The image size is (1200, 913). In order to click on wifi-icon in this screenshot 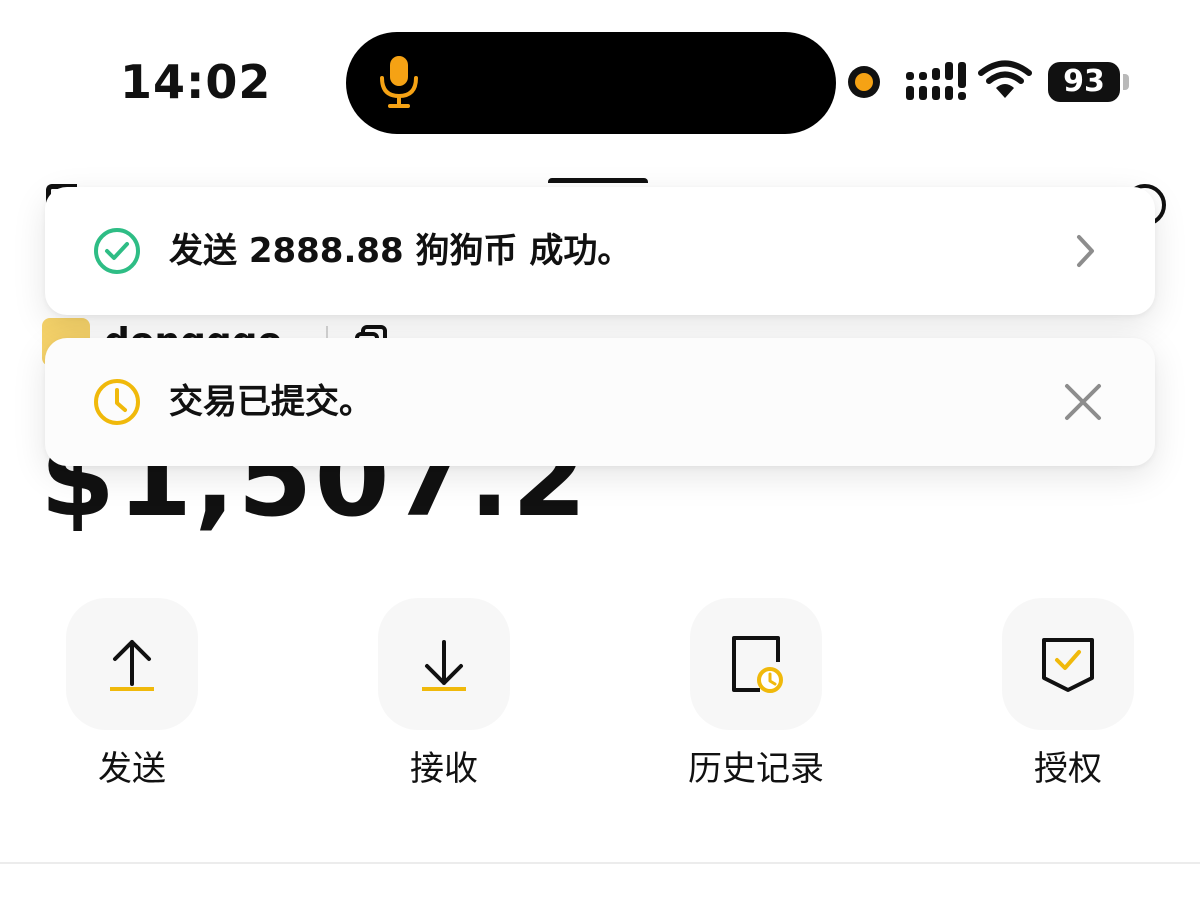, I will do `click(1005, 79)`.